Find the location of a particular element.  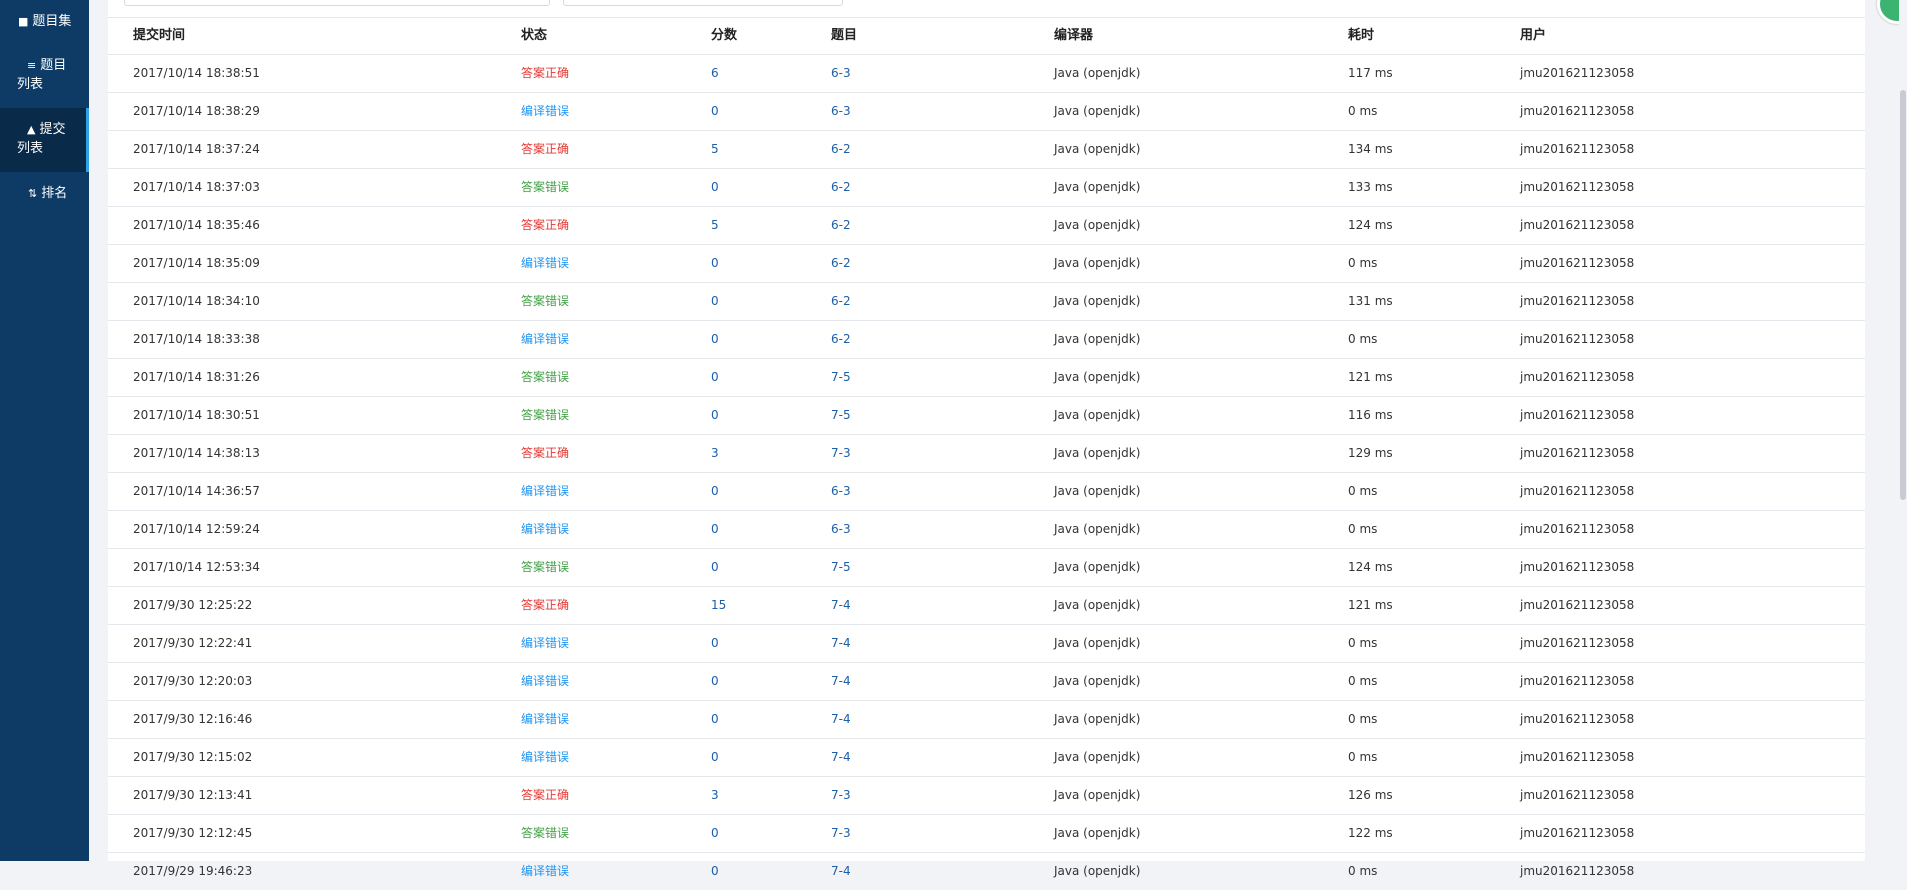

cell-submit-time: 2017/10/14 18:37:03 is located at coordinates (196, 187).